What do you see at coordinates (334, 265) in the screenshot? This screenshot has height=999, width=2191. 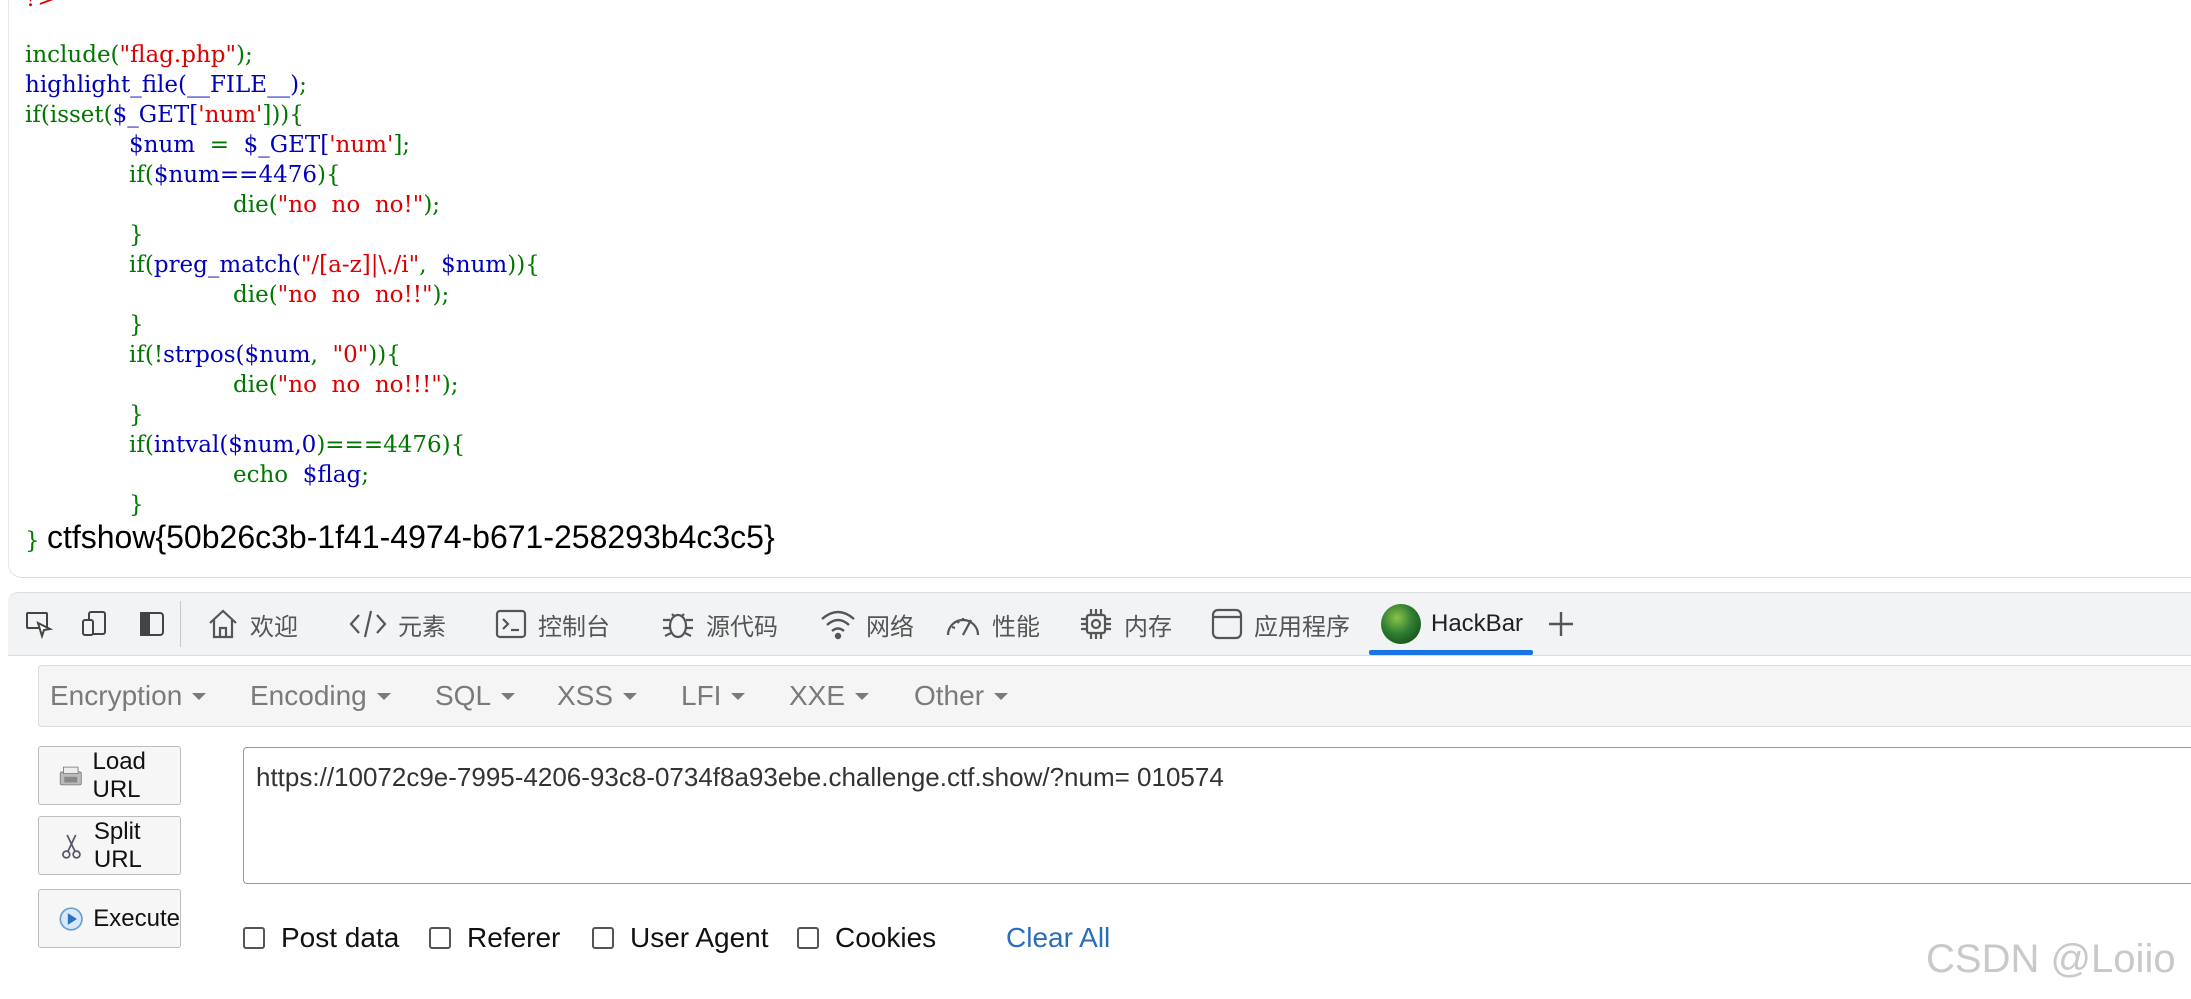 I see `code-line: if(preg_match("/[a-z]|\./i", $num)){` at bounding box center [334, 265].